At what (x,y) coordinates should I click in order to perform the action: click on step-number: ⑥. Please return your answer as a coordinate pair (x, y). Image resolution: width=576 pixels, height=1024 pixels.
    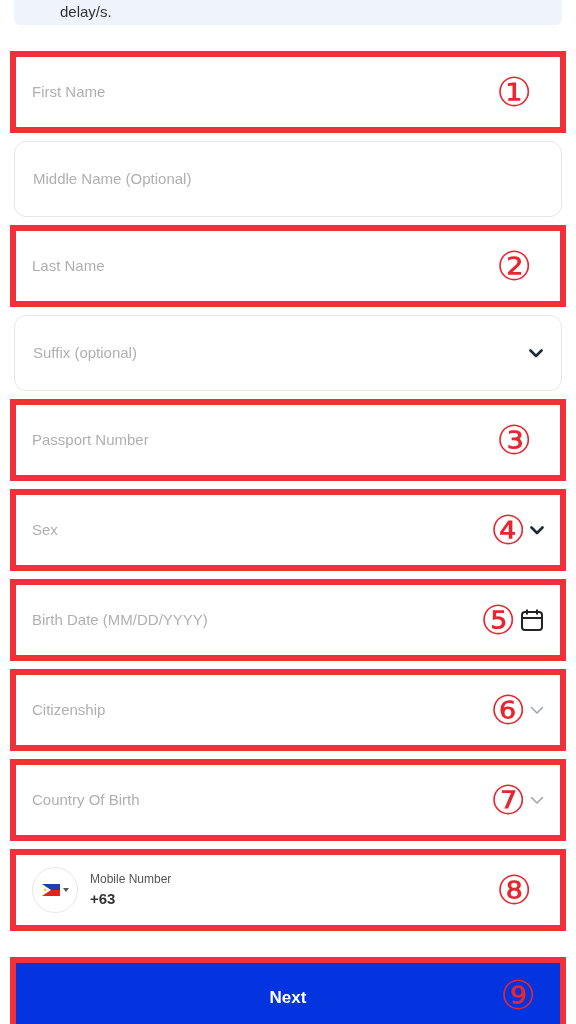
    Looking at the image, I should click on (508, 710).